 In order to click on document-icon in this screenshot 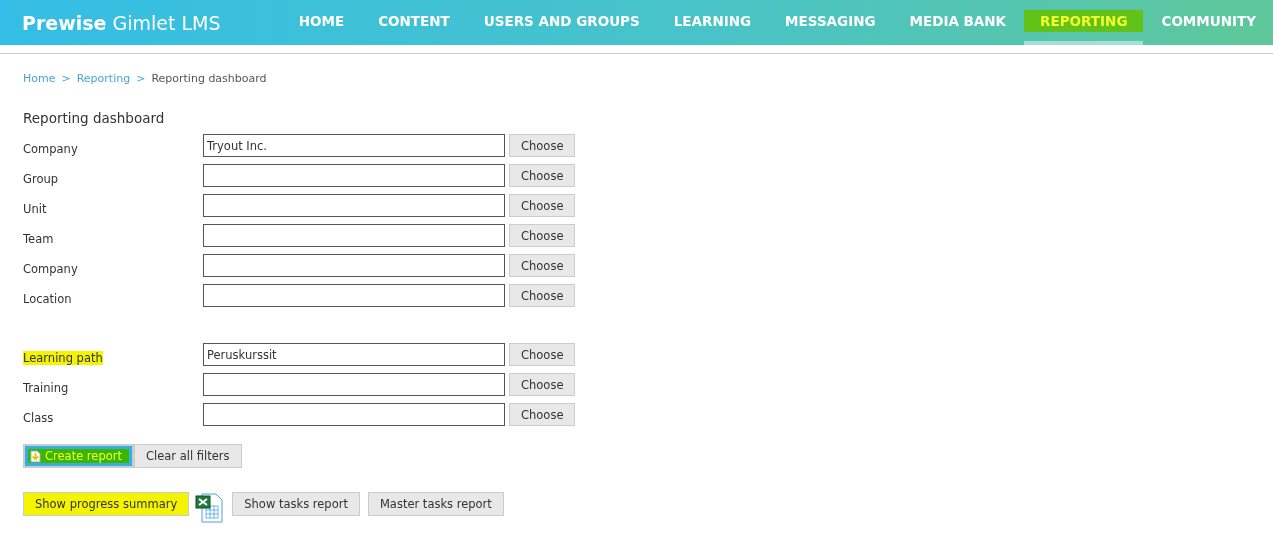, I will do `click(35, 456)`.